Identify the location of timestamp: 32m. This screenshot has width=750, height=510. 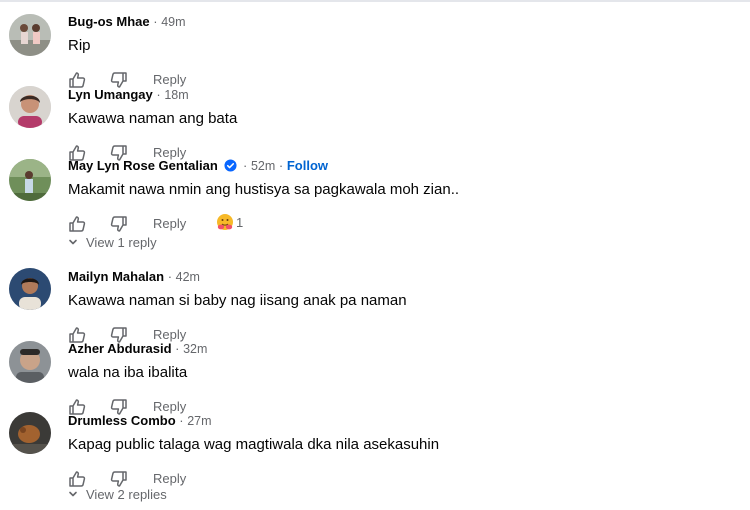
(195, 349).